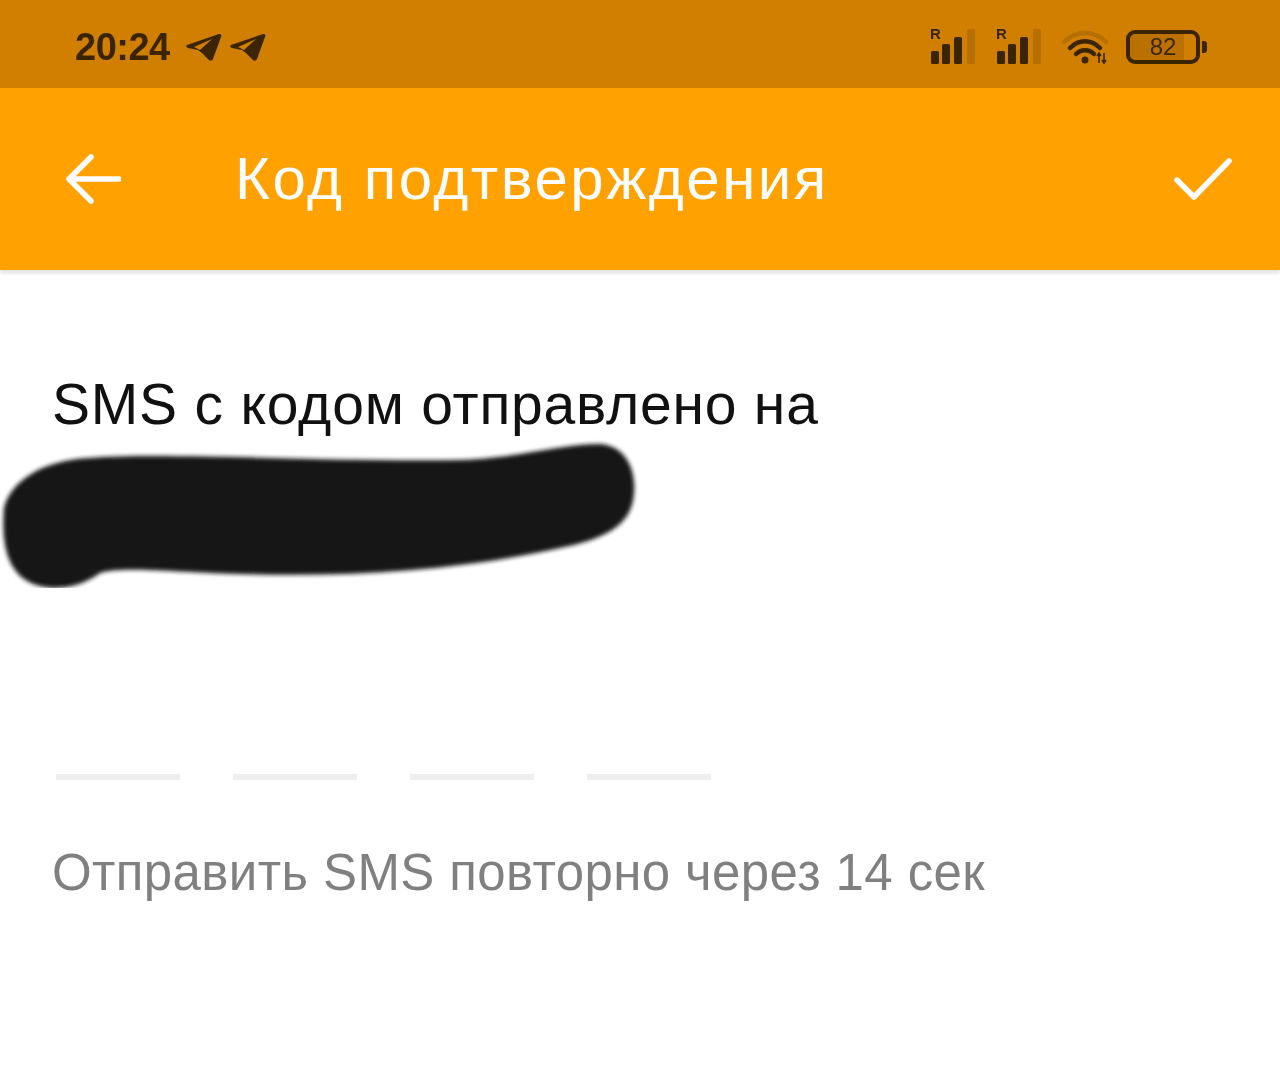  What do you see at coordinates (1166, 47) in the screenshot?
I see `battery-indicator: 82` at bounding box center [1166, 47].